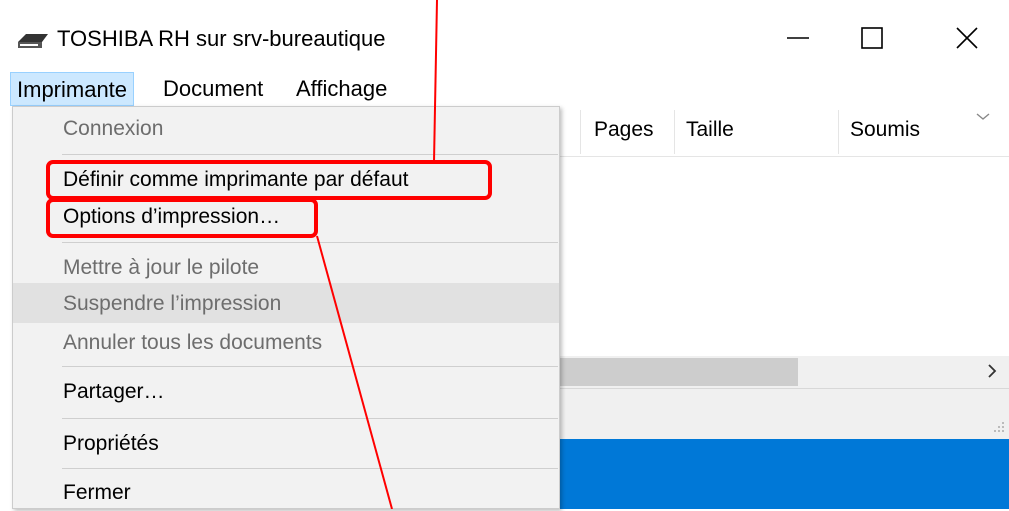 Image resolution: width=1009 pixels, height=511 pixels. What do you see at coordinates (354, 372) in the screenshot?
I see `annotation-line-bottom` at bounding box center [354, 372].